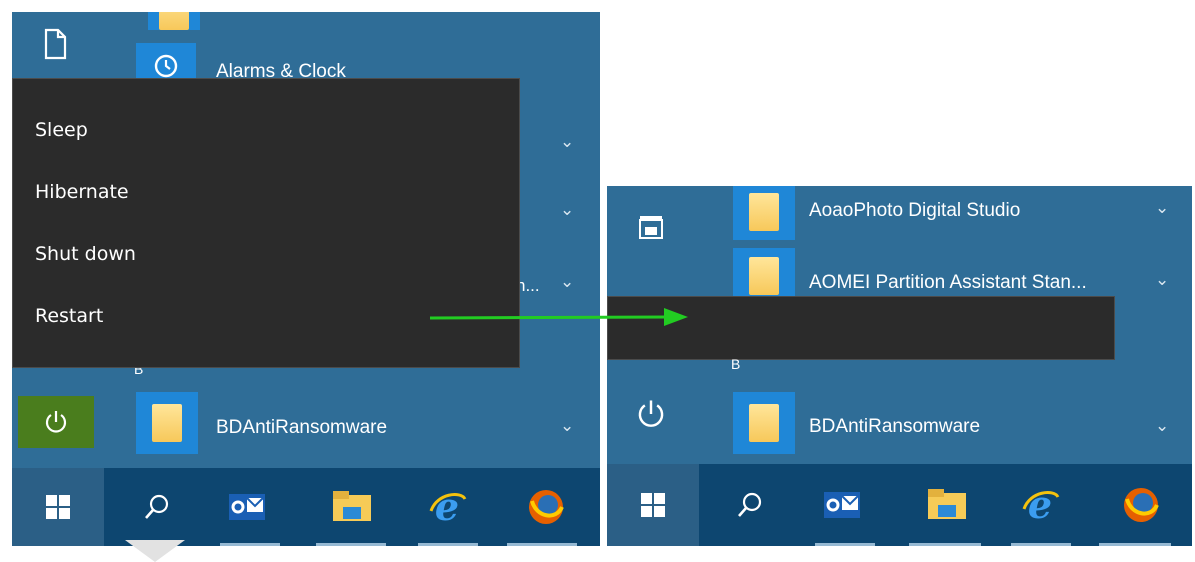 Image resolution: width=1195 pixels, height=562 pixels. Describe the element at coordinates (558, 317) in the screenshot. I see `green-arrow` at that location.